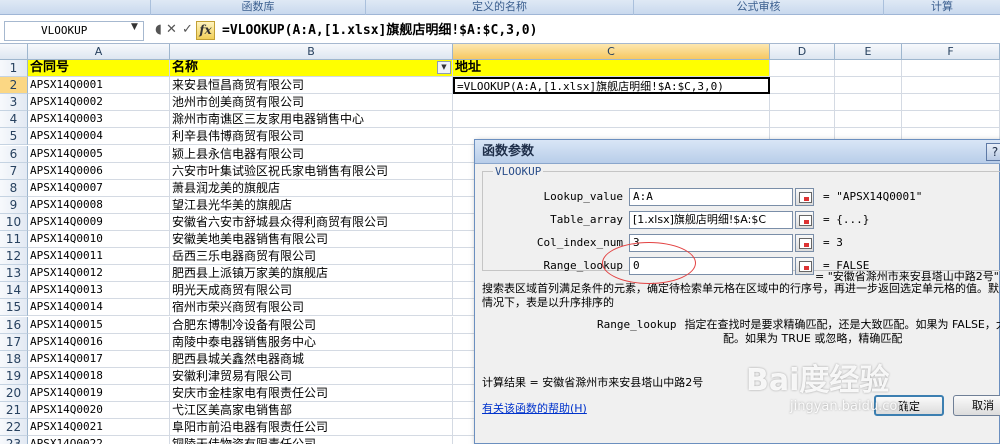 The image size is (1000, 444). I want to click on table-cell: APSX14Q0009, so click(99, 222).